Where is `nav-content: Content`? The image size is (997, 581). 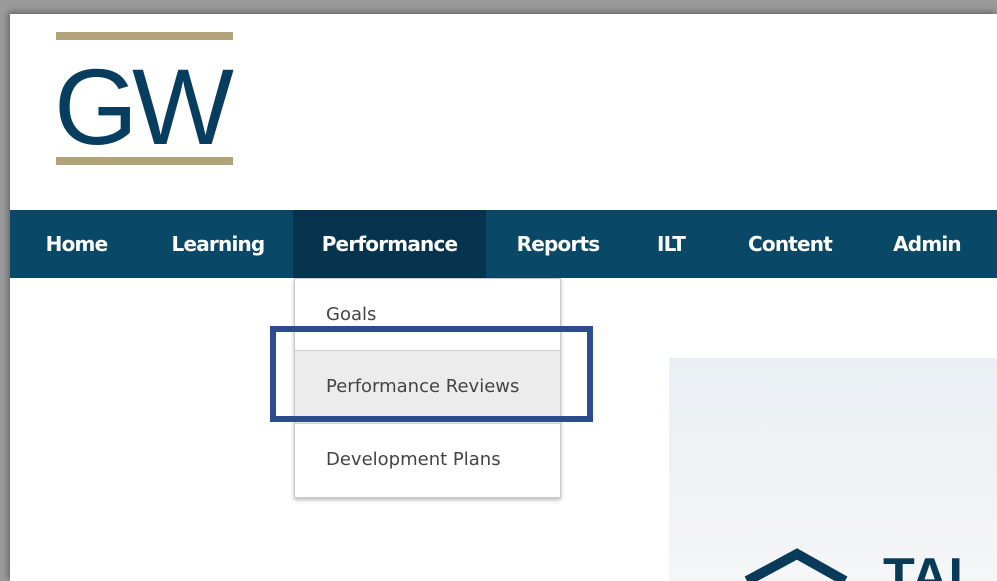
nav-content: Content is located at coordinates (790, 244).